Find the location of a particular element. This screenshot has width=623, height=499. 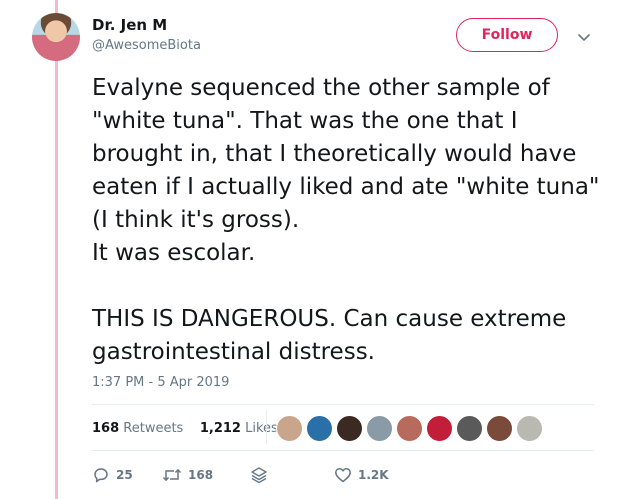

reply-count: 25 is located at coordinates (124, 475).